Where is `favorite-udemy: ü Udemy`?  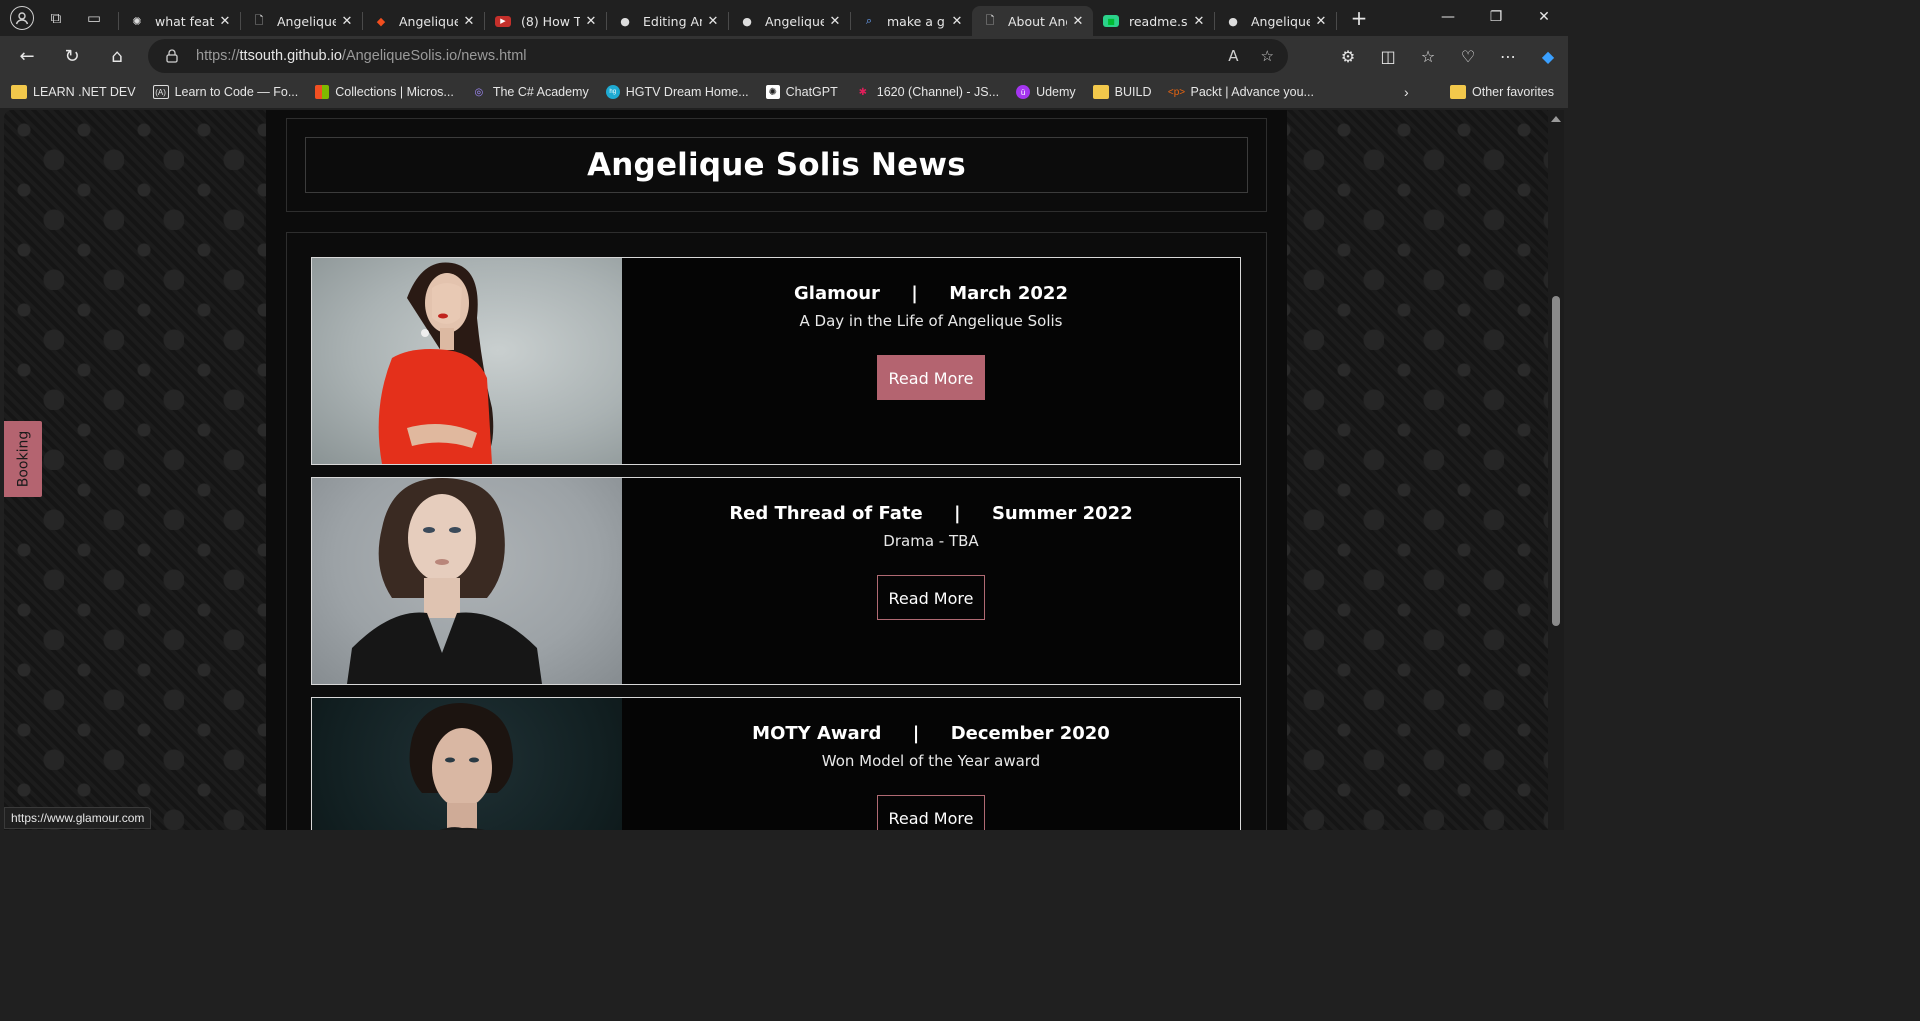
favorite-udemy: ü Udemy is located at coordinates (1046, 92).